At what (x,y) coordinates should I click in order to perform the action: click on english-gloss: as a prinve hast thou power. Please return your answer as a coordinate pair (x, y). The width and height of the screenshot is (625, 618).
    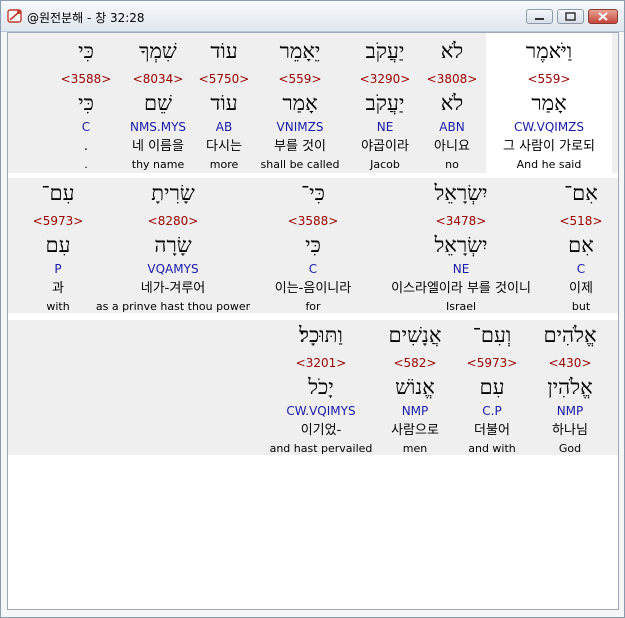
    Looking at the image, I should click on (173, 306).